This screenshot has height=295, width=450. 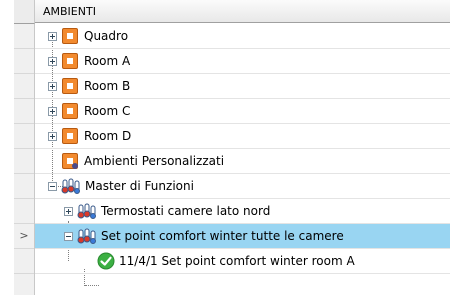 What do you see at coordinates (242, 186) in the screenshot?
I see `tree-node-master-di-funzioni: Master di Funzioni` at bounding box center [242, 186].